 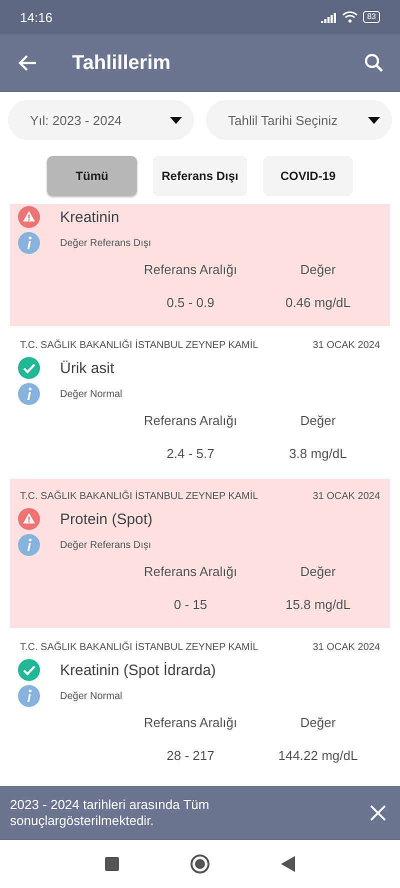 I want to click on signal-icon, so click(x=329, y=17).